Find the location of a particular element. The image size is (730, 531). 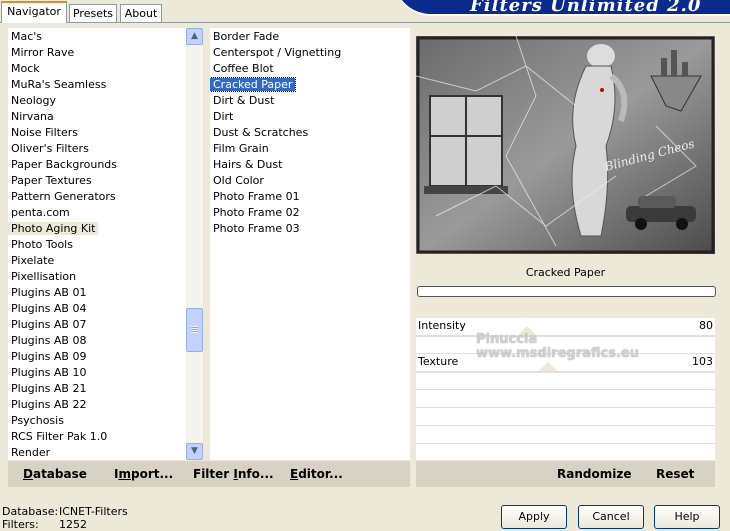

cancel-button: Cancel is located at coordinates (611, 517).